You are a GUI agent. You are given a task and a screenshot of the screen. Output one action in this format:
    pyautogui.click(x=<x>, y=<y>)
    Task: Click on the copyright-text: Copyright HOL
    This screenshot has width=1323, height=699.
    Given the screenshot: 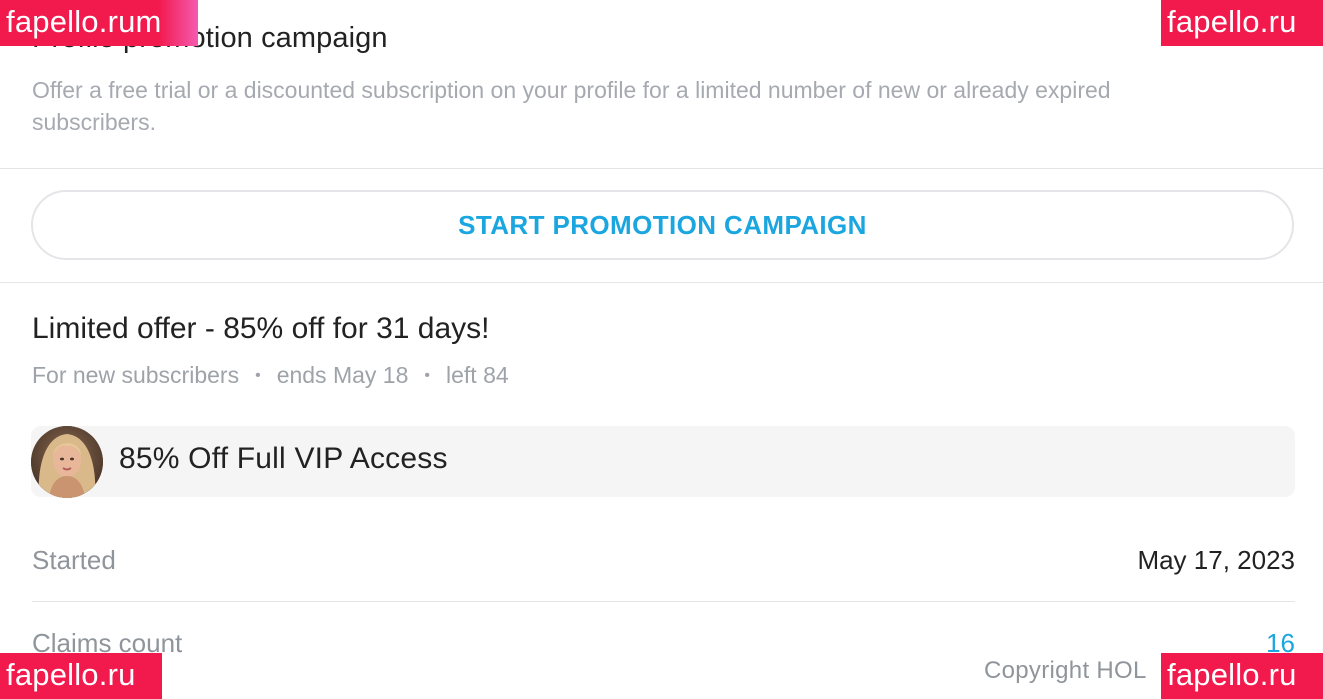 What is the action you would take?
    pyautogui.click(x=1065, y=670)
    